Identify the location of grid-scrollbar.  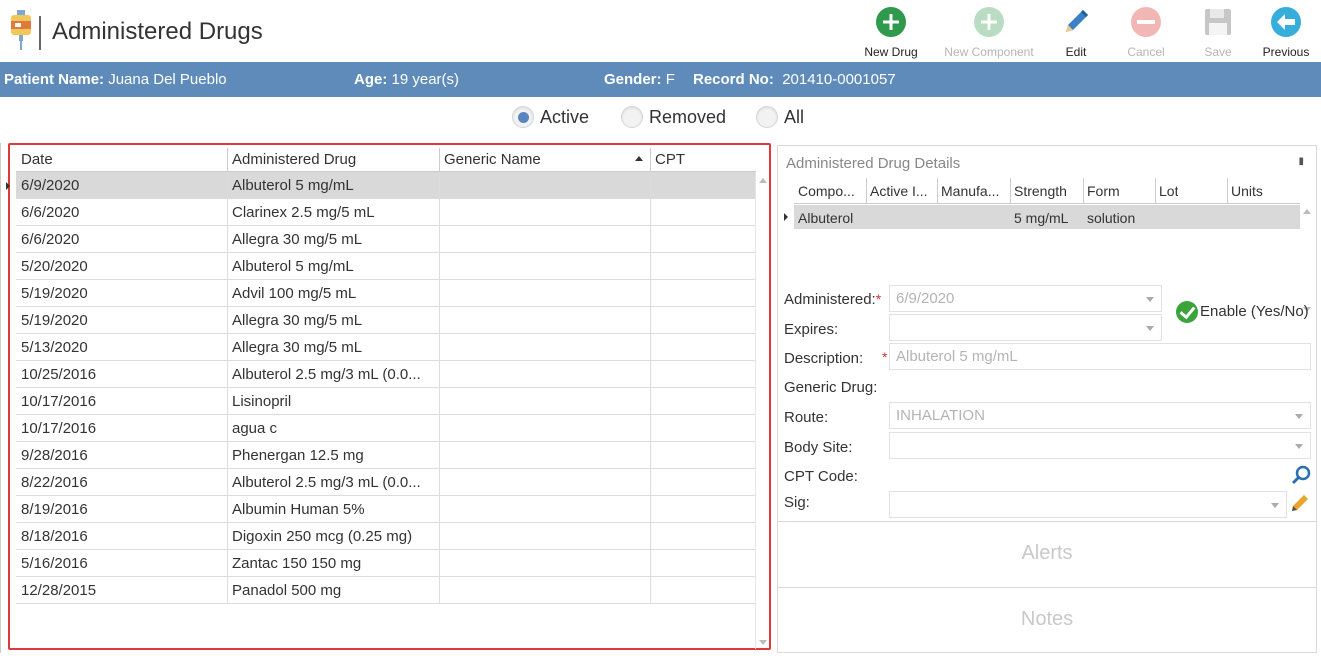
(762, 410).